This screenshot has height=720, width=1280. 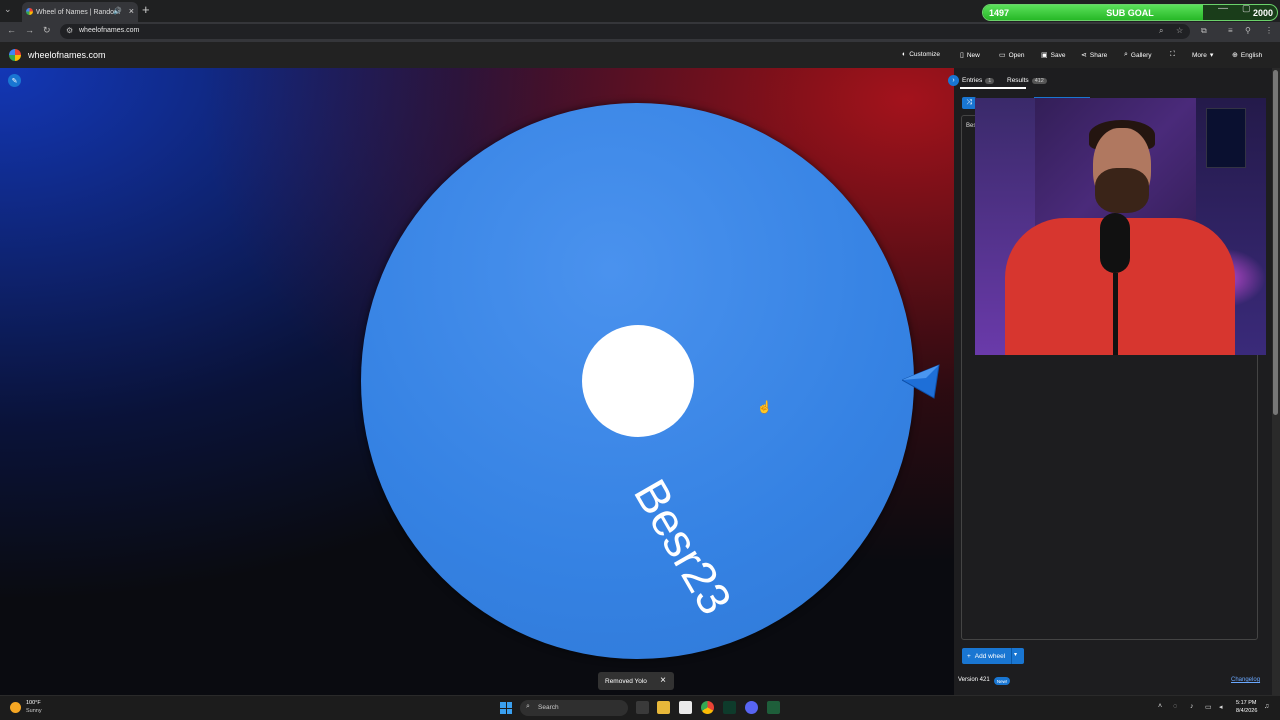 I want to click on webcam-overlay, so click(x=1120, y=226).